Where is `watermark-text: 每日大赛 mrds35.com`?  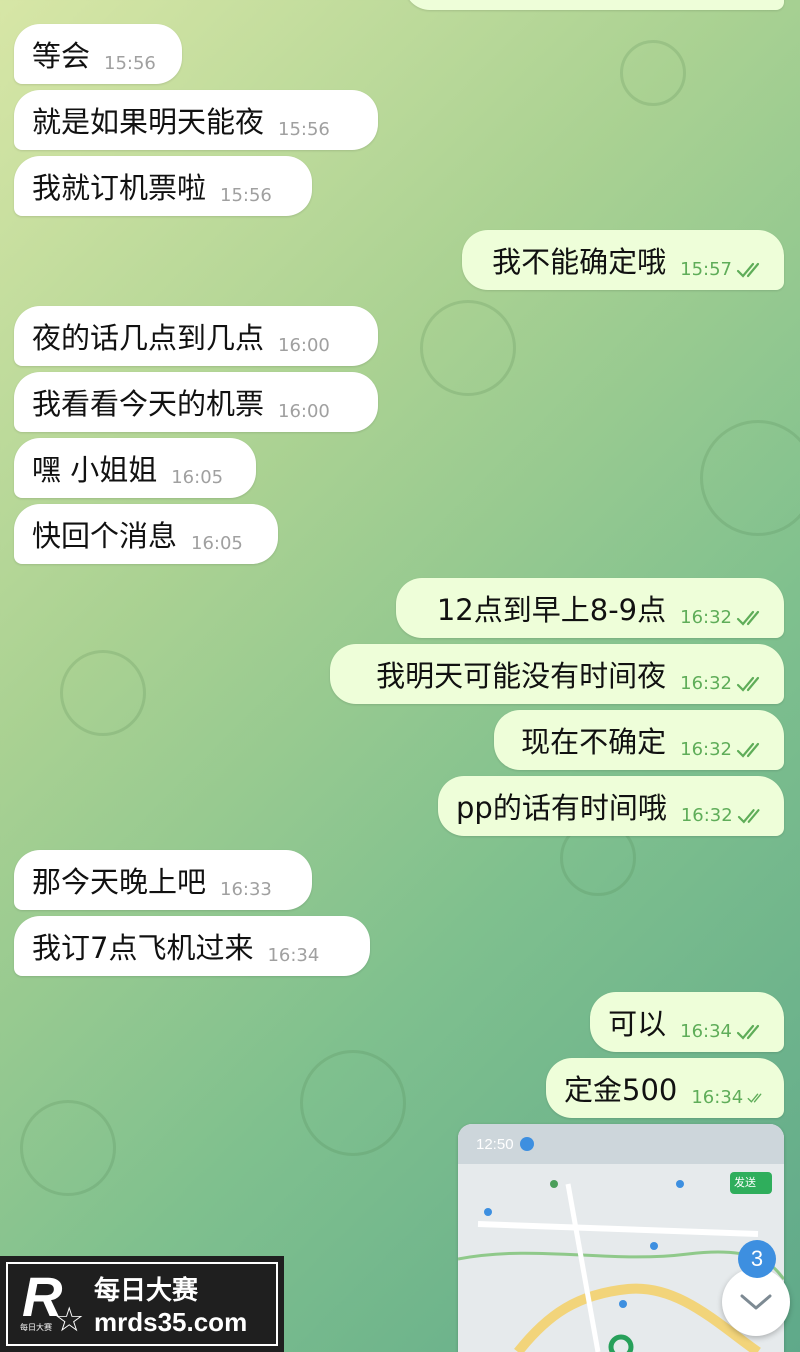
watermark-text: 每日大赛 mrds35.com is located at coordinates (170, 1304).